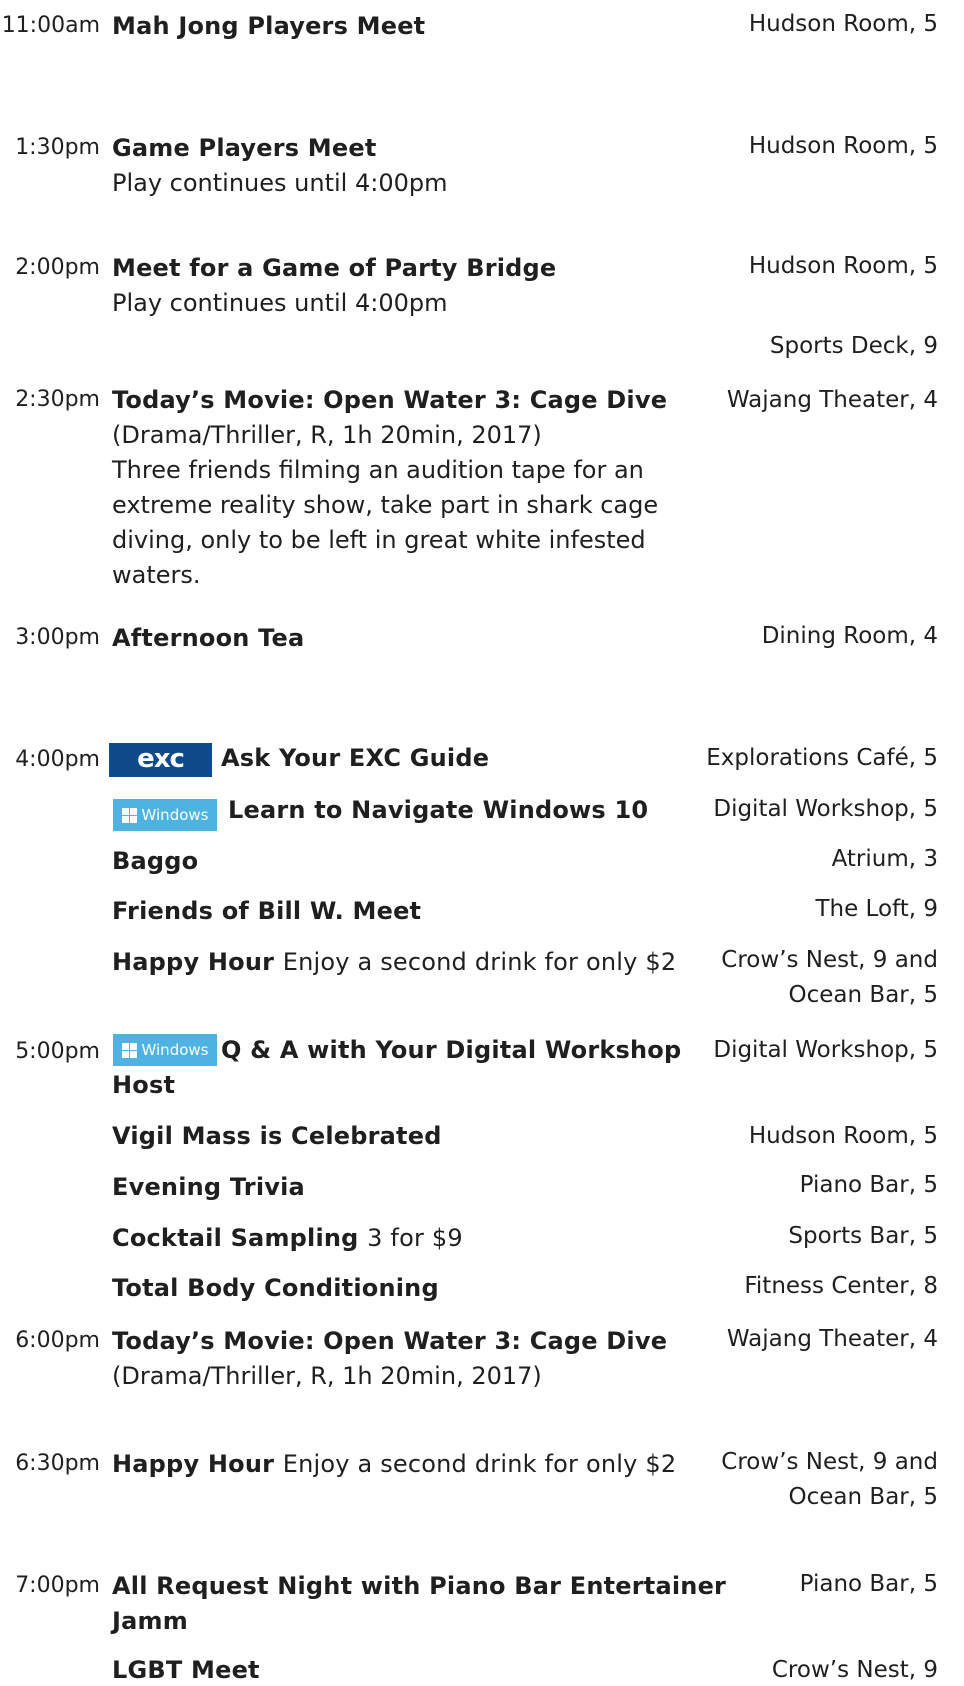 The height and width of the screenshot is (1686, 964). Describe the element at coordinates (57, 399) in the screenshot. I see `event-time: 2:30pm` at that location.